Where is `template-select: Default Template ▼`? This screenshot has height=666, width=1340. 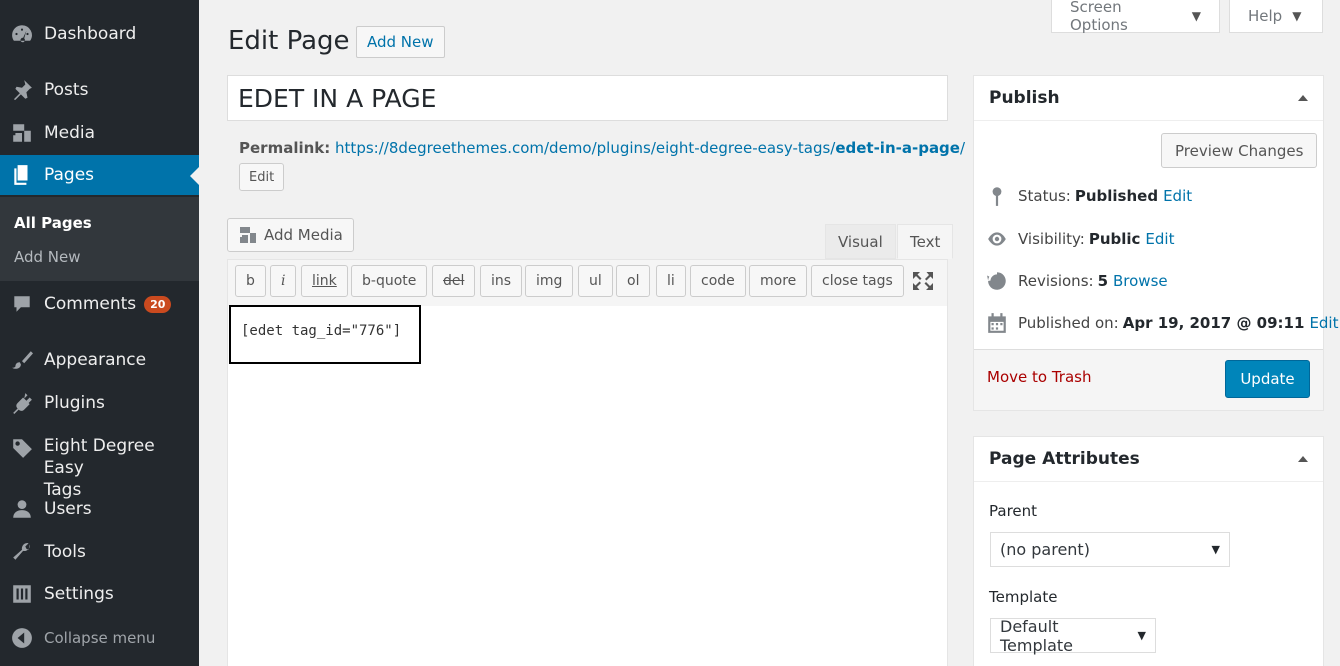
template-select: Default Template ▼ is located at coordinates (1073, 636).